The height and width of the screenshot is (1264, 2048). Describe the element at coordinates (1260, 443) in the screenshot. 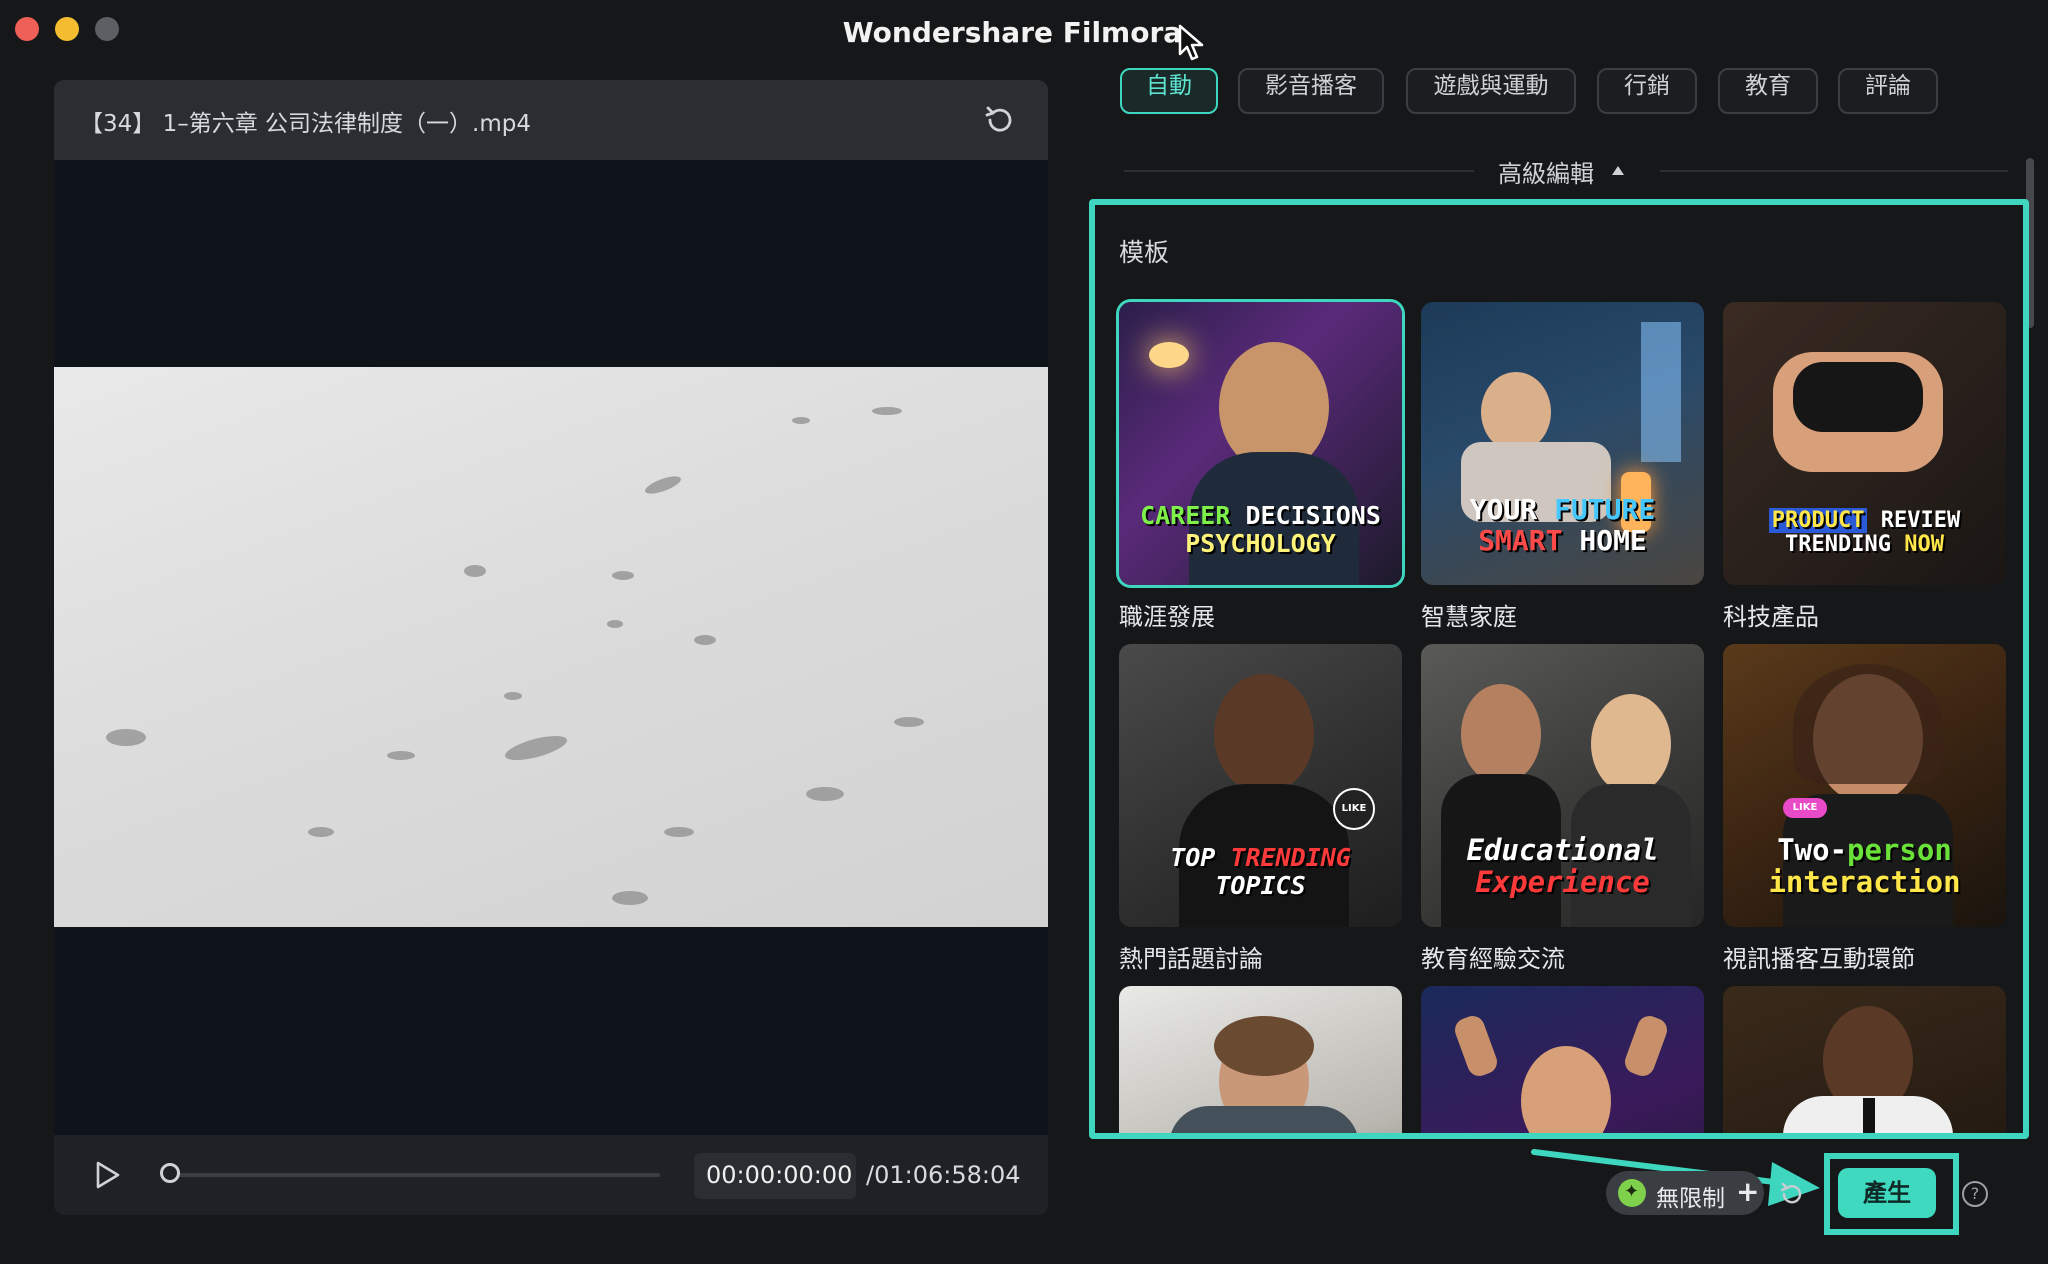

I see `template-thumbnail: CAREER DECISIONS PSYCHOLOGY` at that location.